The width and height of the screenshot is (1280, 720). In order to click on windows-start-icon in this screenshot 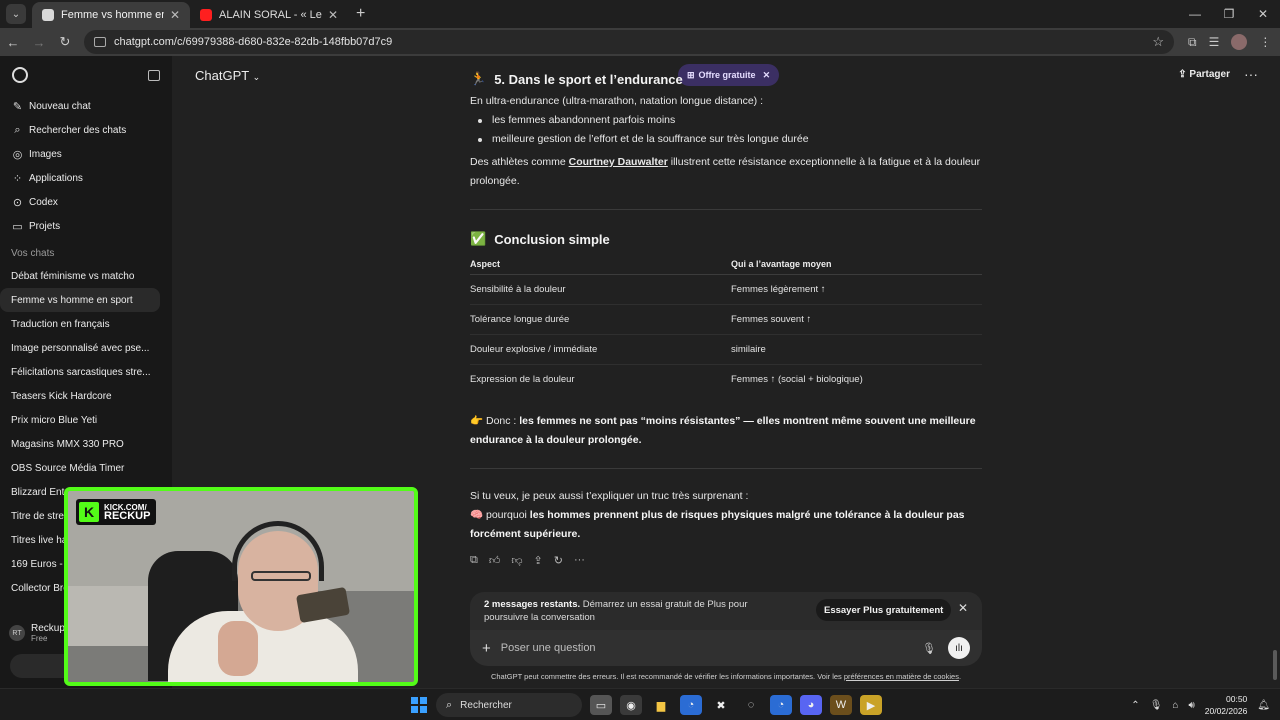, I will do `click(419, 705)`.